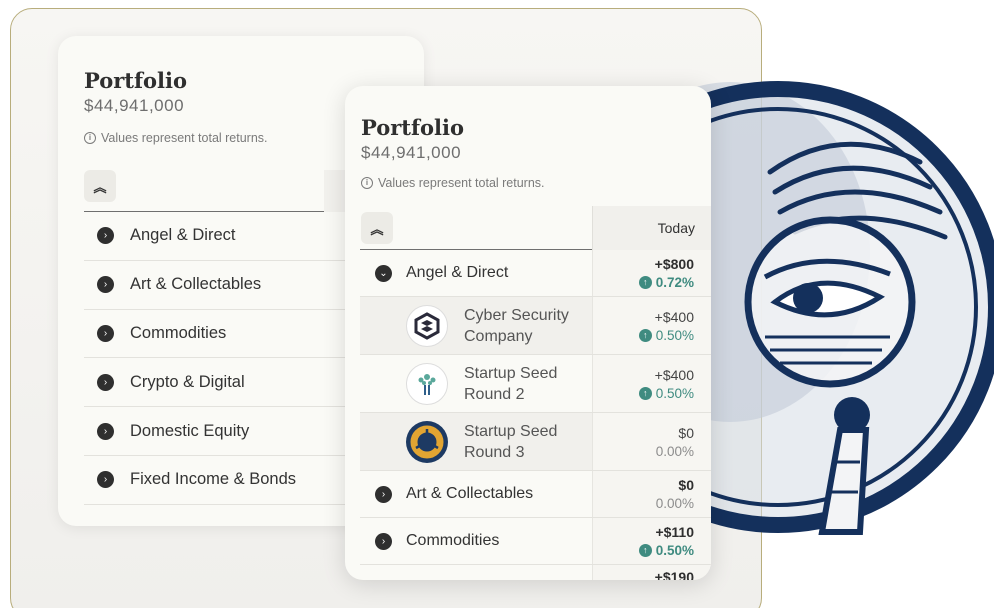 This screenshot has width=994, height=608. Describe the element at coordinates (535, 541) in the screenshot. I see `category-row-commodities: › Commodities +$110 ↑ 0.50%` at that location.